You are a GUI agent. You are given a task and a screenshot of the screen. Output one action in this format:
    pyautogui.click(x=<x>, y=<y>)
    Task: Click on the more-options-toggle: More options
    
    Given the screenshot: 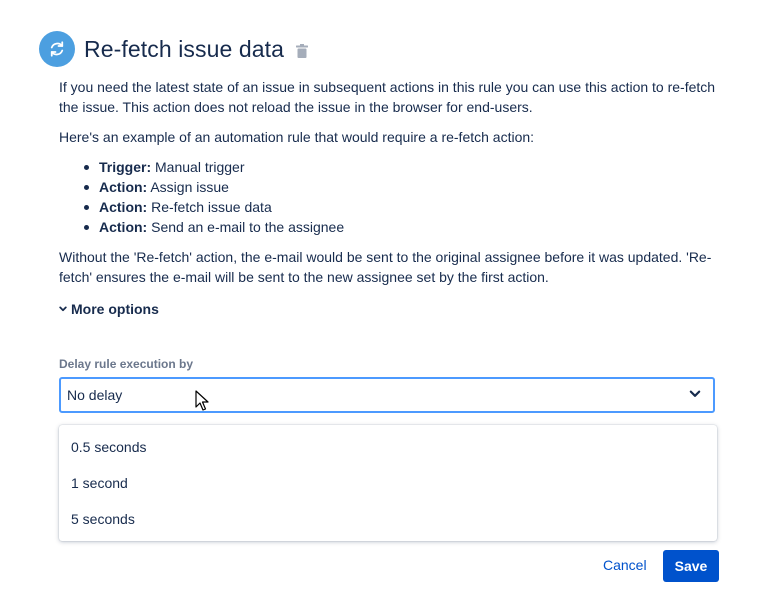 What is the action you would take?
    pyautogui.click(x=109, y=309)
    